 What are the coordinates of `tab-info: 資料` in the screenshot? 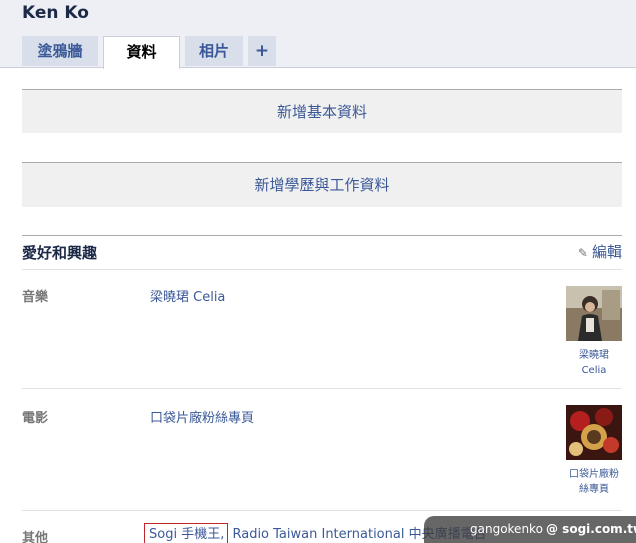 It's located at (141, 52).